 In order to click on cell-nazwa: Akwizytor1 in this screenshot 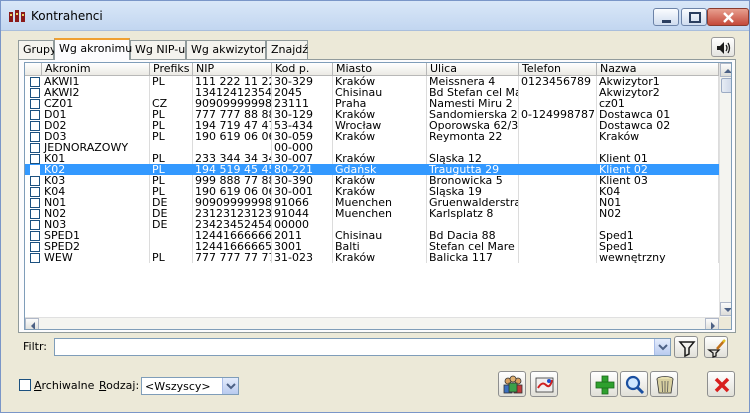, I will do `click(658, 81)`.